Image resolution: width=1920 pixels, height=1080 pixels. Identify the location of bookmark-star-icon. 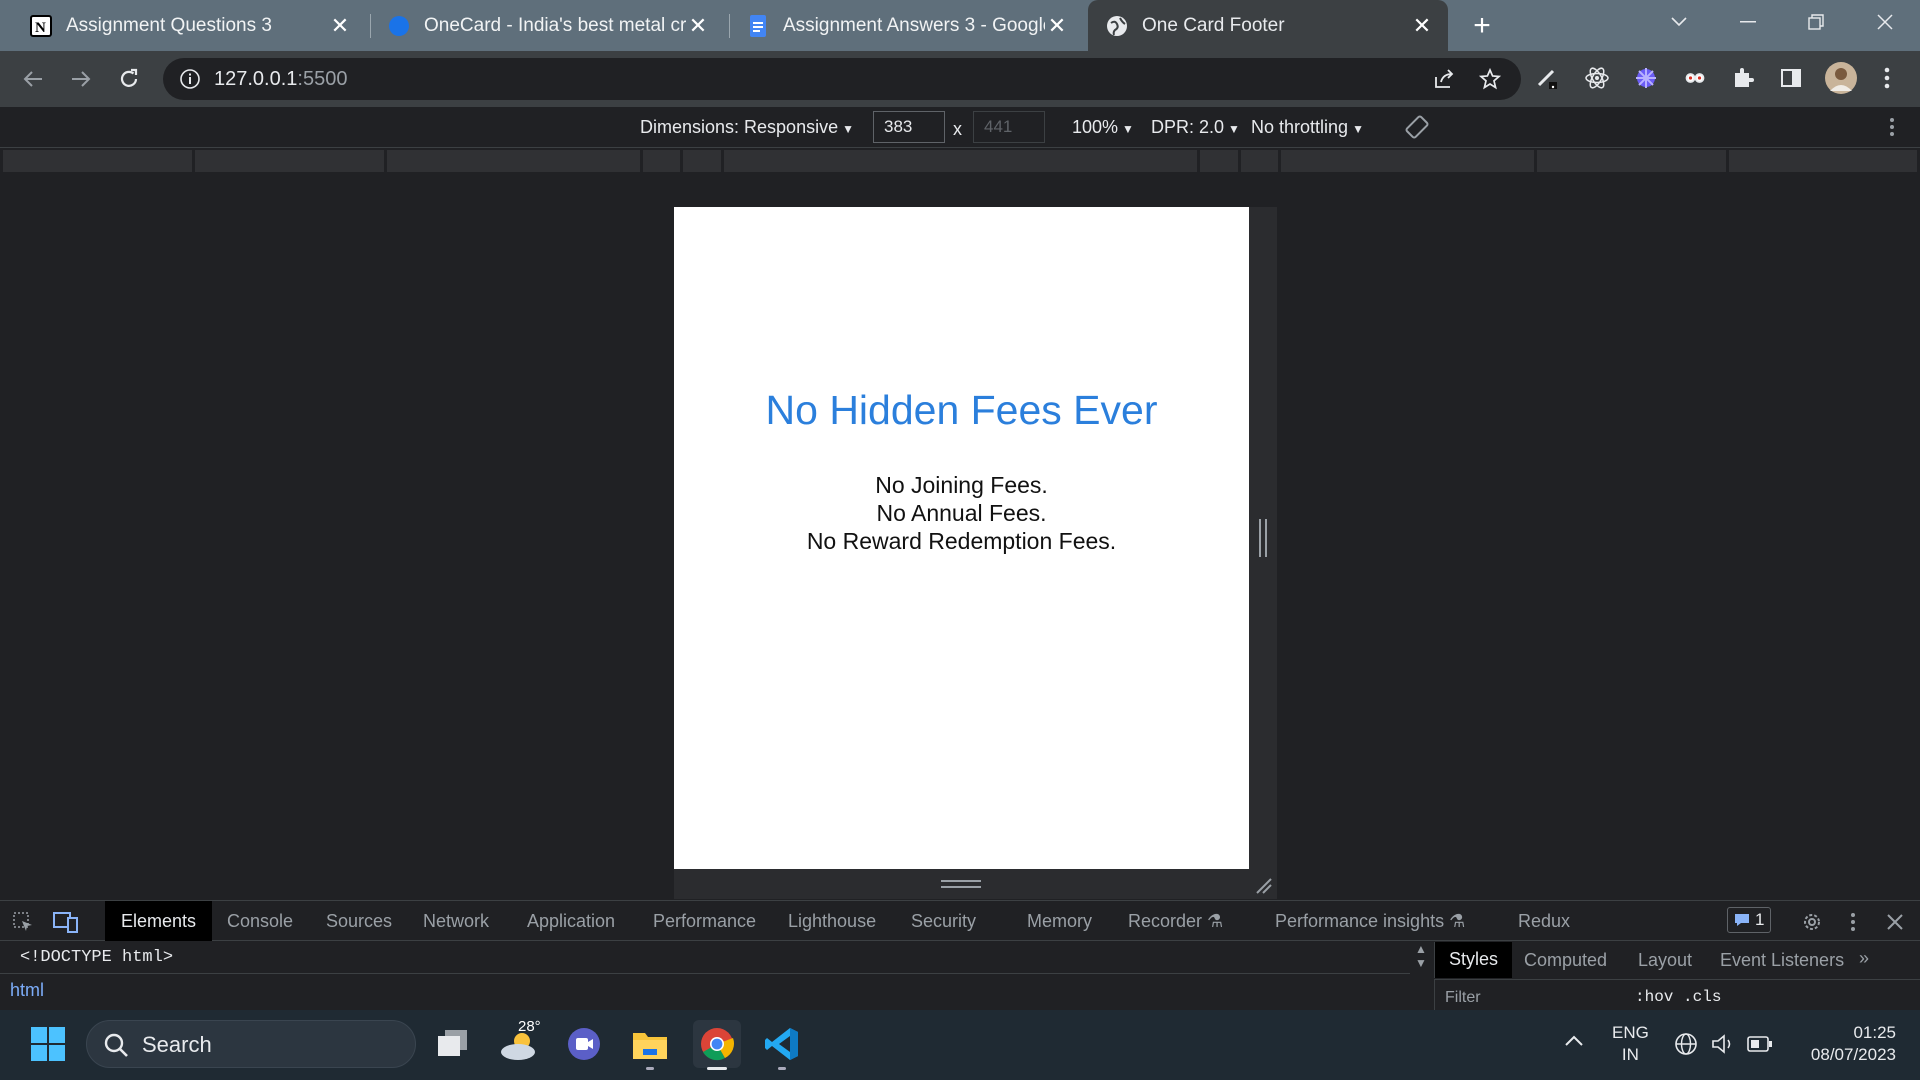
(1490, 79).